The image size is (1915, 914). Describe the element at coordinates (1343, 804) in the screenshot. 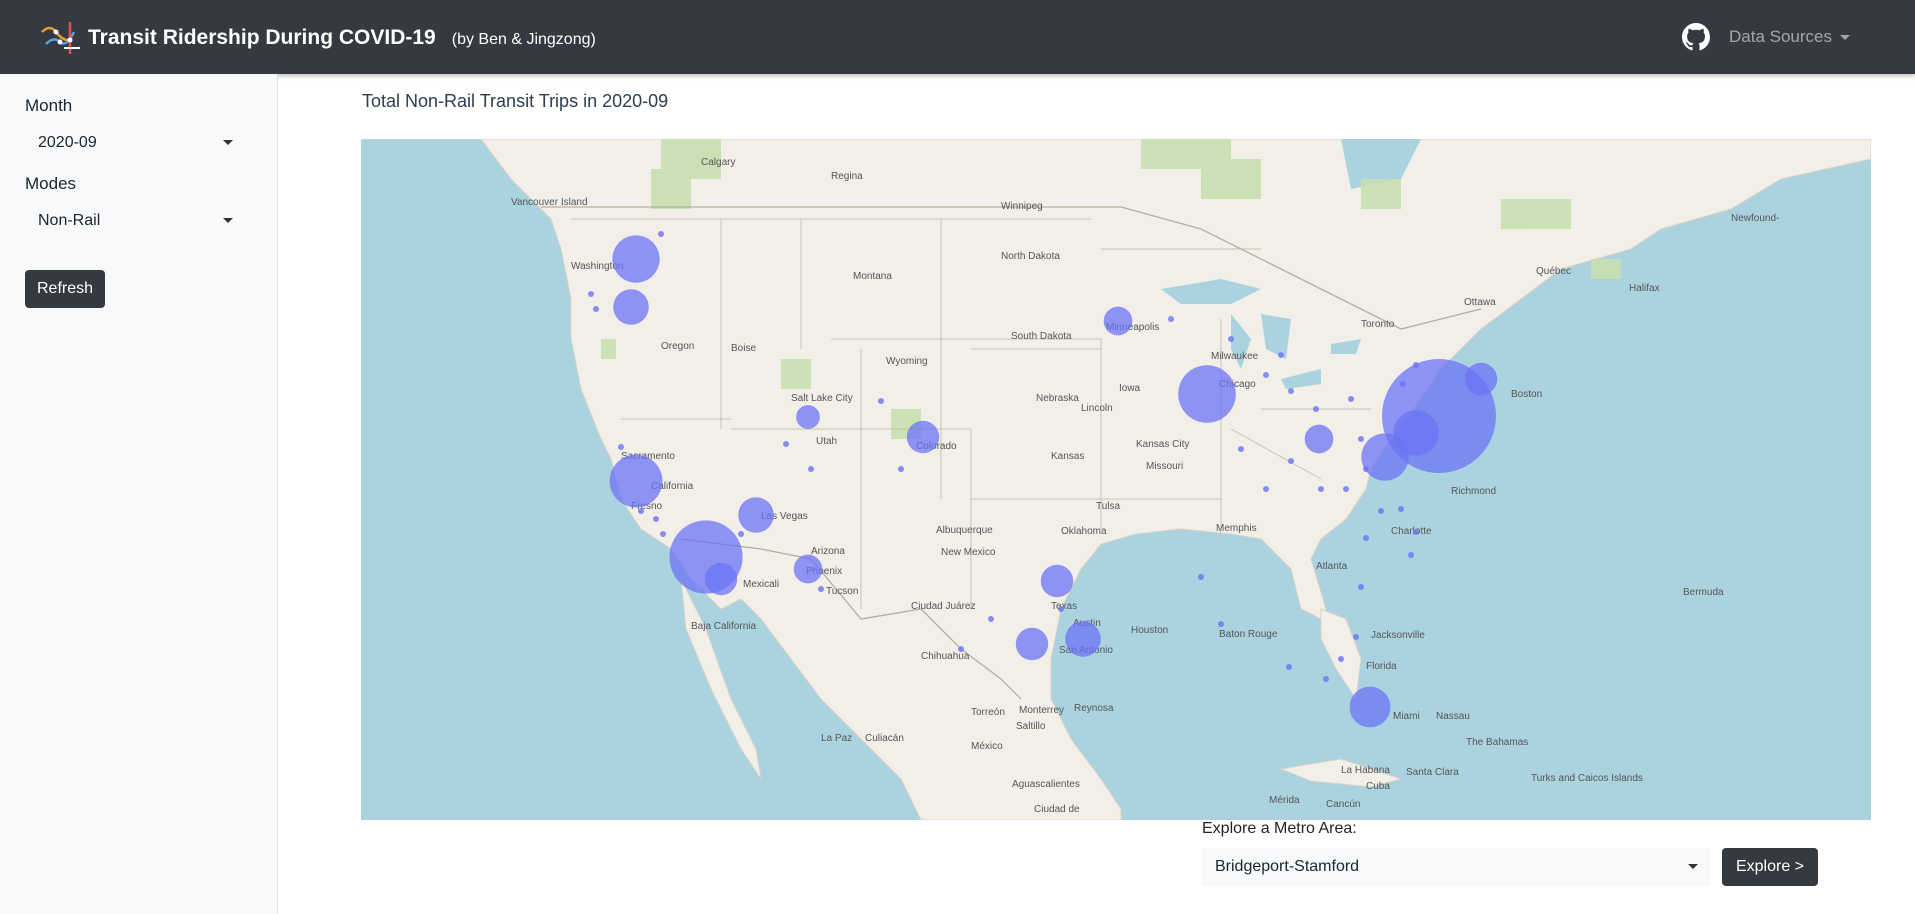

I see `map-place-label: Cancún` at that location.